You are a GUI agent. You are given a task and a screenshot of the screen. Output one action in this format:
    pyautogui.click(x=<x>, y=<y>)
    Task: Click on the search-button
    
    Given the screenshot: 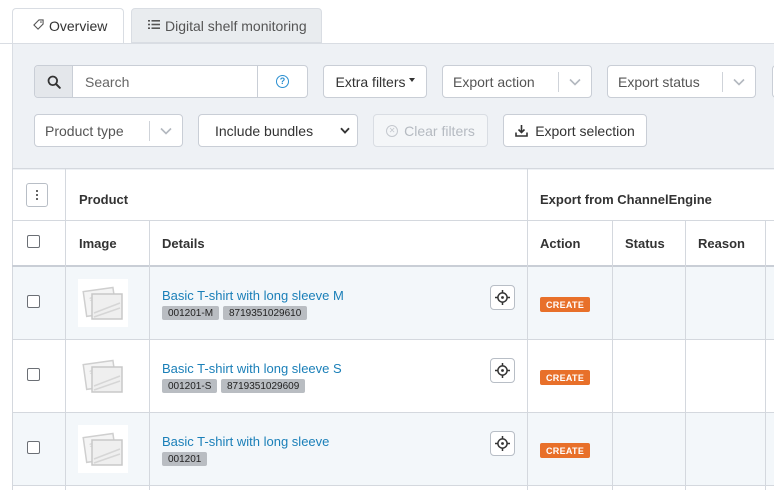 What is the action you would take?
    pyautogui.click(x=54, y=81)
    